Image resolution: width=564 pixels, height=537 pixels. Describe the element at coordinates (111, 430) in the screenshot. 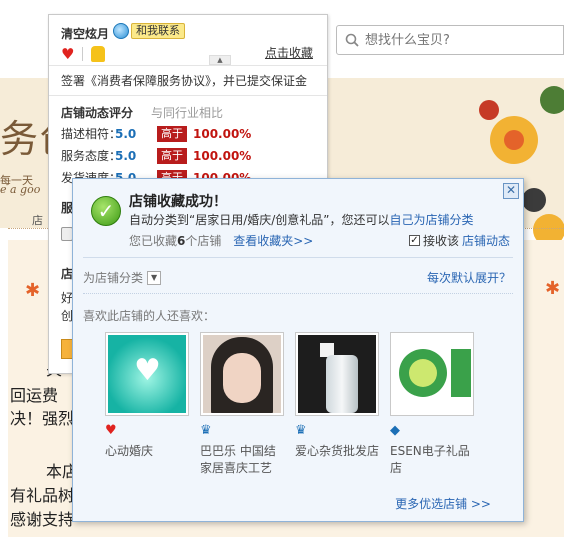

I see `heart-badge-icon: ♥` at that location.